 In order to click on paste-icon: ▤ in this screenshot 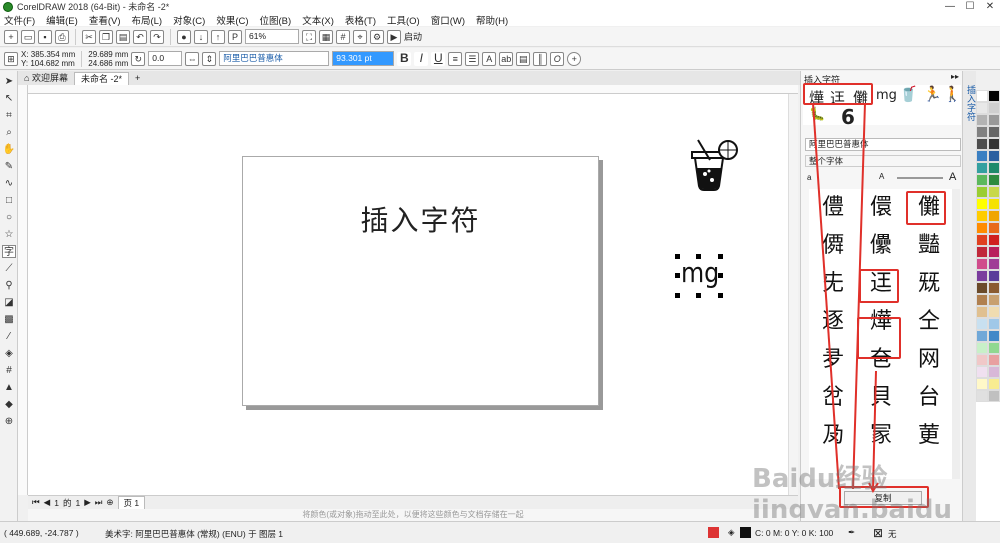, I will do `click(123, 36)`.